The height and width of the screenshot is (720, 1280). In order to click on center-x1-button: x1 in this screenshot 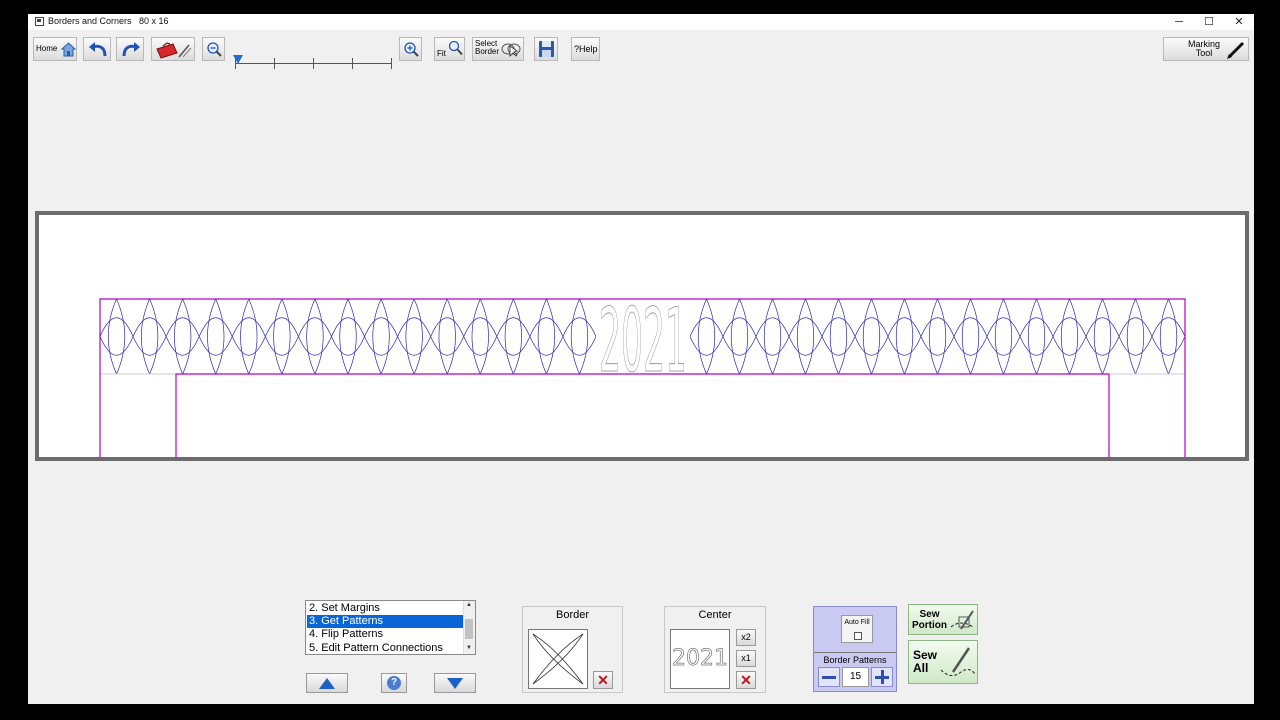, I will do `click(746, 658)`.